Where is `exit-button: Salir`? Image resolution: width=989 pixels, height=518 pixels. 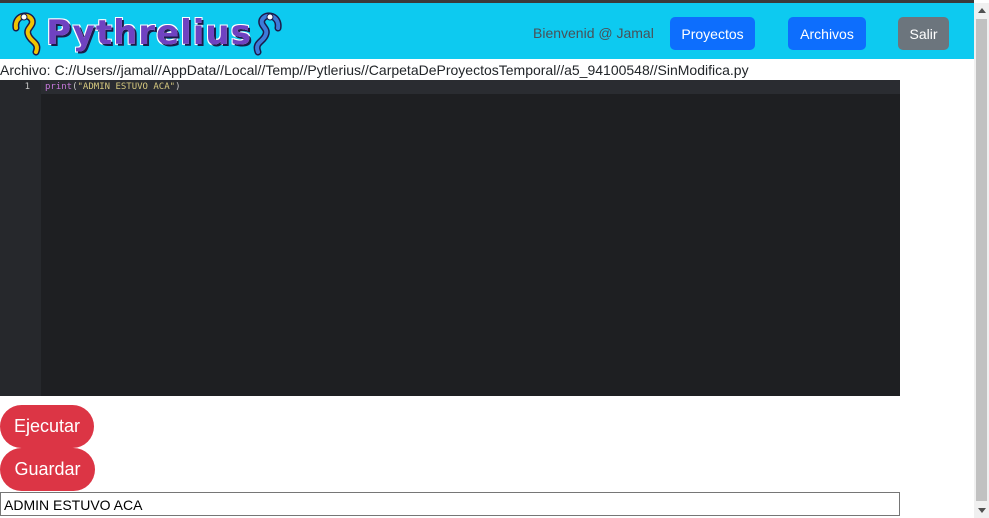 exit-button: Salir is located at coordinates (923, 33).